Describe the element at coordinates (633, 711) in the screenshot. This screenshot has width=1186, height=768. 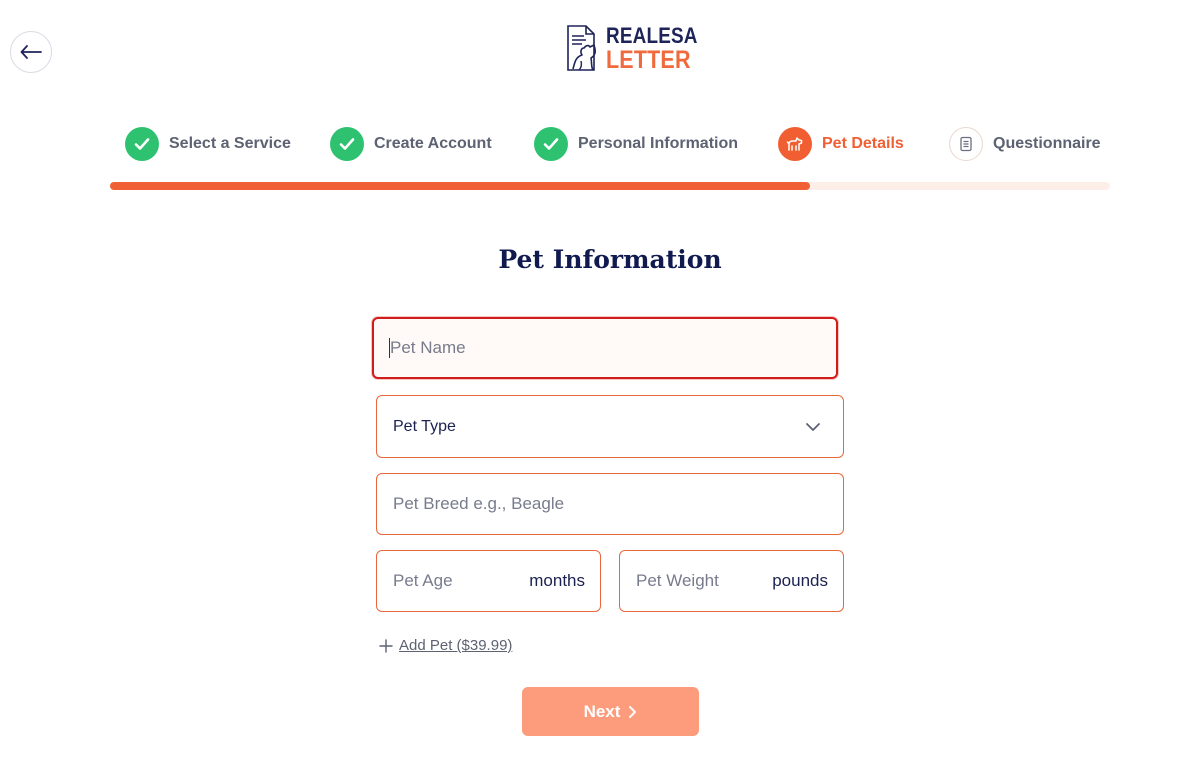
I see `chevron-right-icon` at that location.